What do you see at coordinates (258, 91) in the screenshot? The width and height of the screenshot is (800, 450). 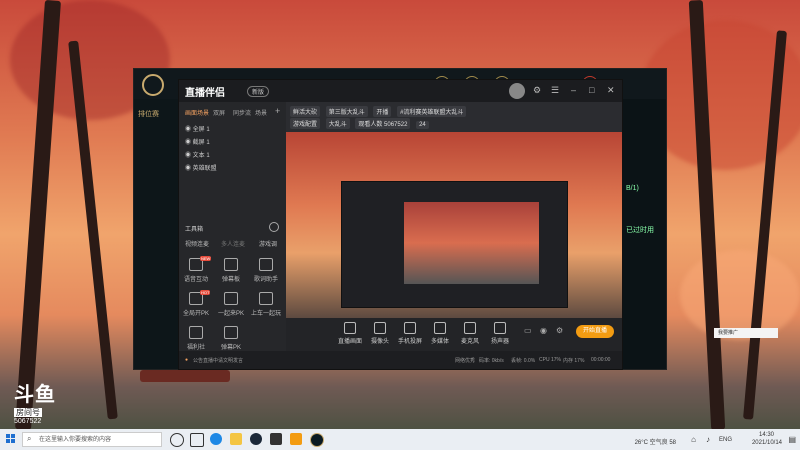 I see `version-badge: 新版` at bounding box center [258, 91].